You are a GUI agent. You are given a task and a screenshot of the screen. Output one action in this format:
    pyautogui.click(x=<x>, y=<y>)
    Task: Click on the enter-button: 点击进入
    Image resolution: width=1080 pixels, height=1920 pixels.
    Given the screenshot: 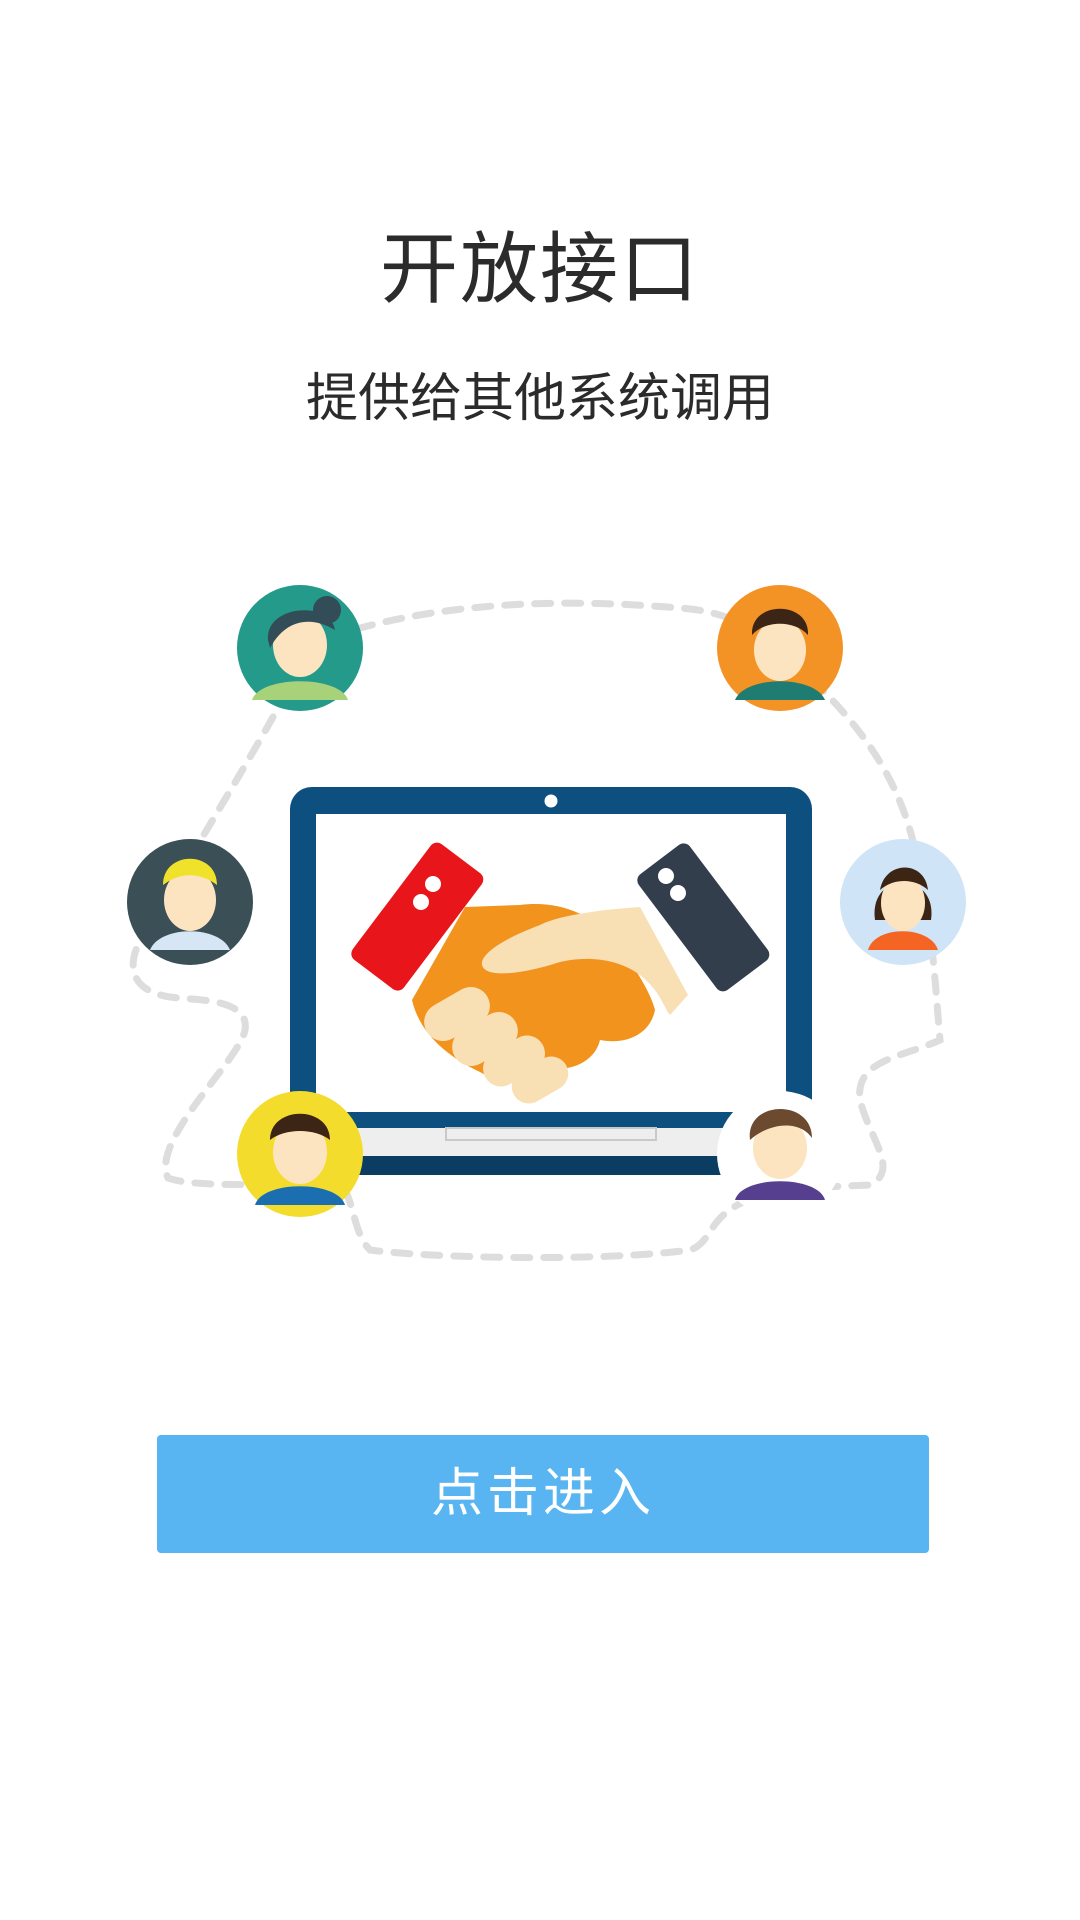 What is the action you would take?
    pyautogui.click(x=543, y=1494)
    